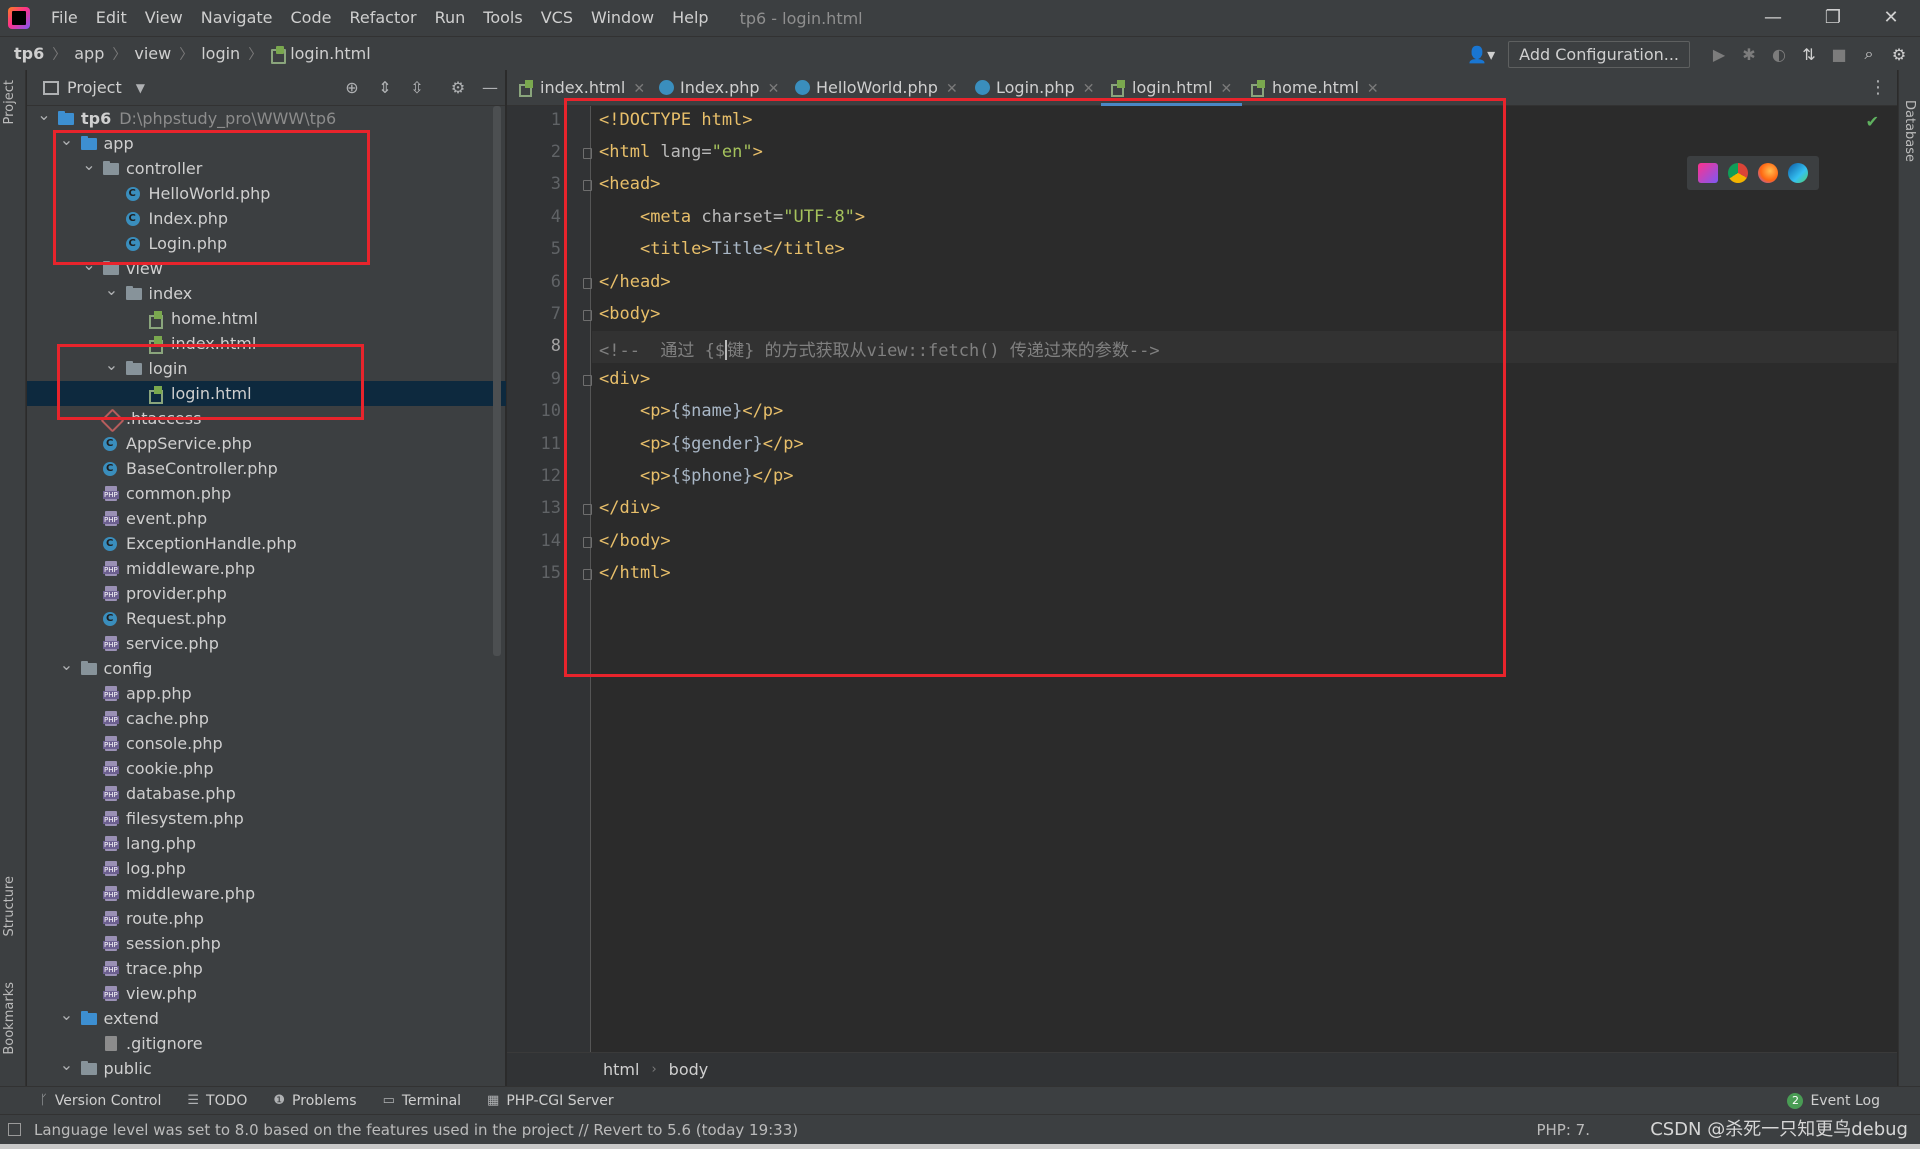  What do you see at coordinates (9, 1018) in the screenshot?
I see `bookmarks-tool-tab: Bookmarks` at bounding box center [9, 1018].